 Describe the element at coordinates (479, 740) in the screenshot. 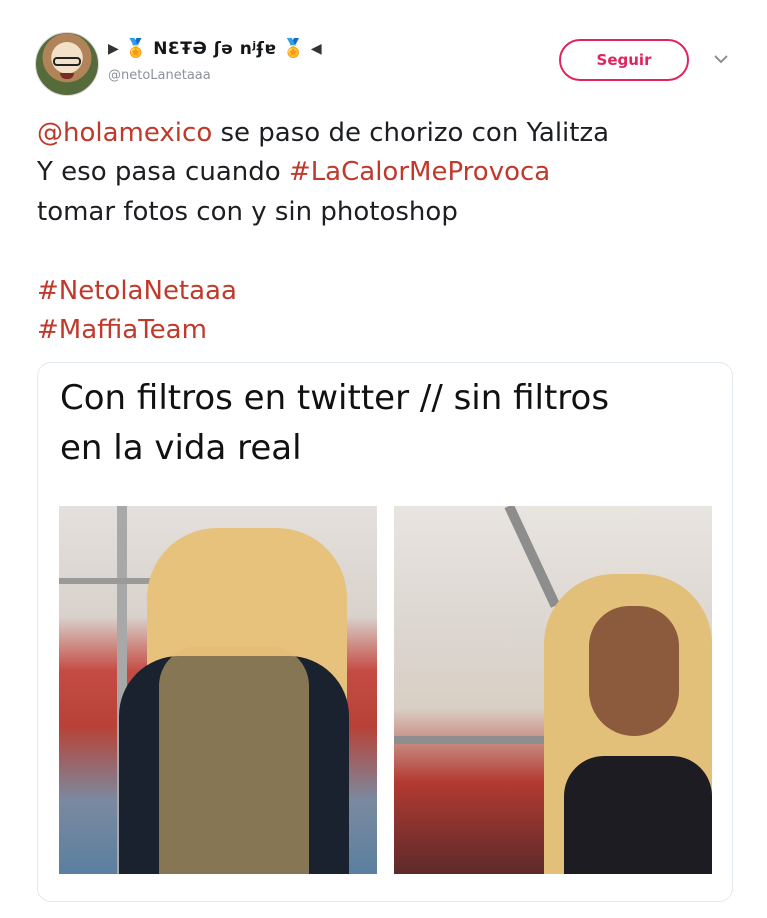

I see `bus-rail` at that location.